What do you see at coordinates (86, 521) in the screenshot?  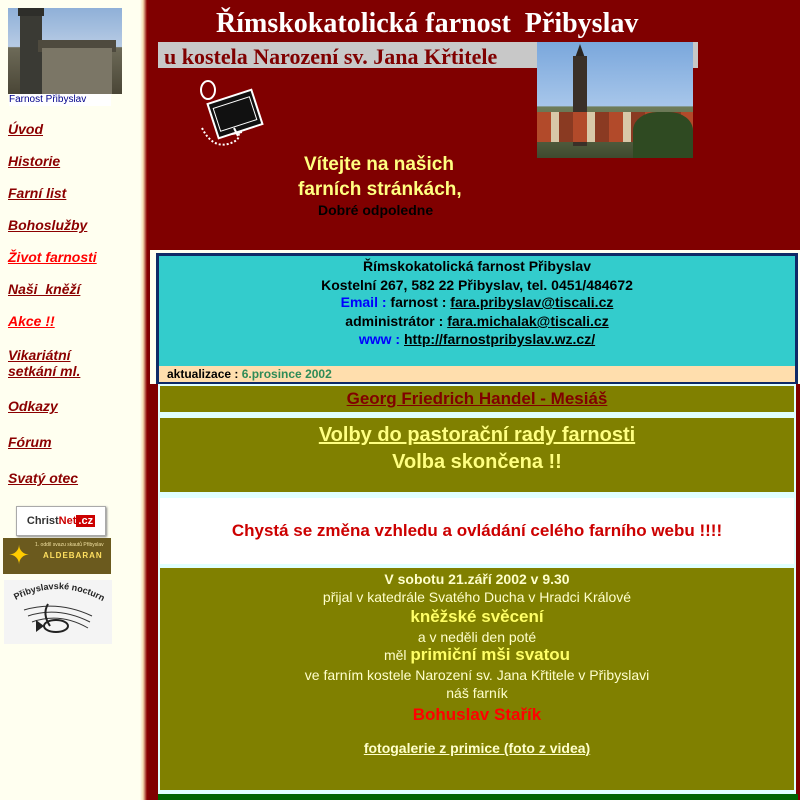 I see `christnet-c: .cz` at bounding box center [86, 521].